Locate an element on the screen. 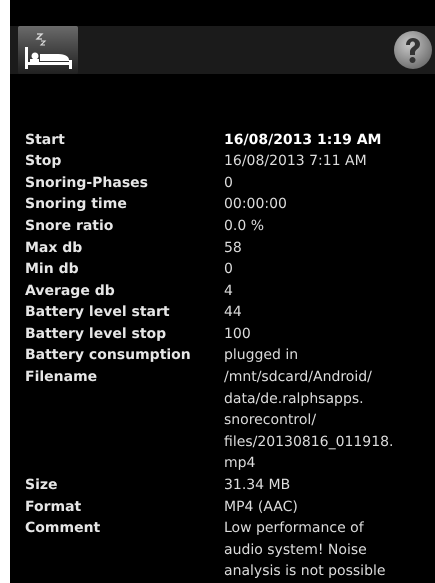 Image resolution: width=435 pixels, height=583 pixels. sleep-icon is located at coordinates (48, 50).